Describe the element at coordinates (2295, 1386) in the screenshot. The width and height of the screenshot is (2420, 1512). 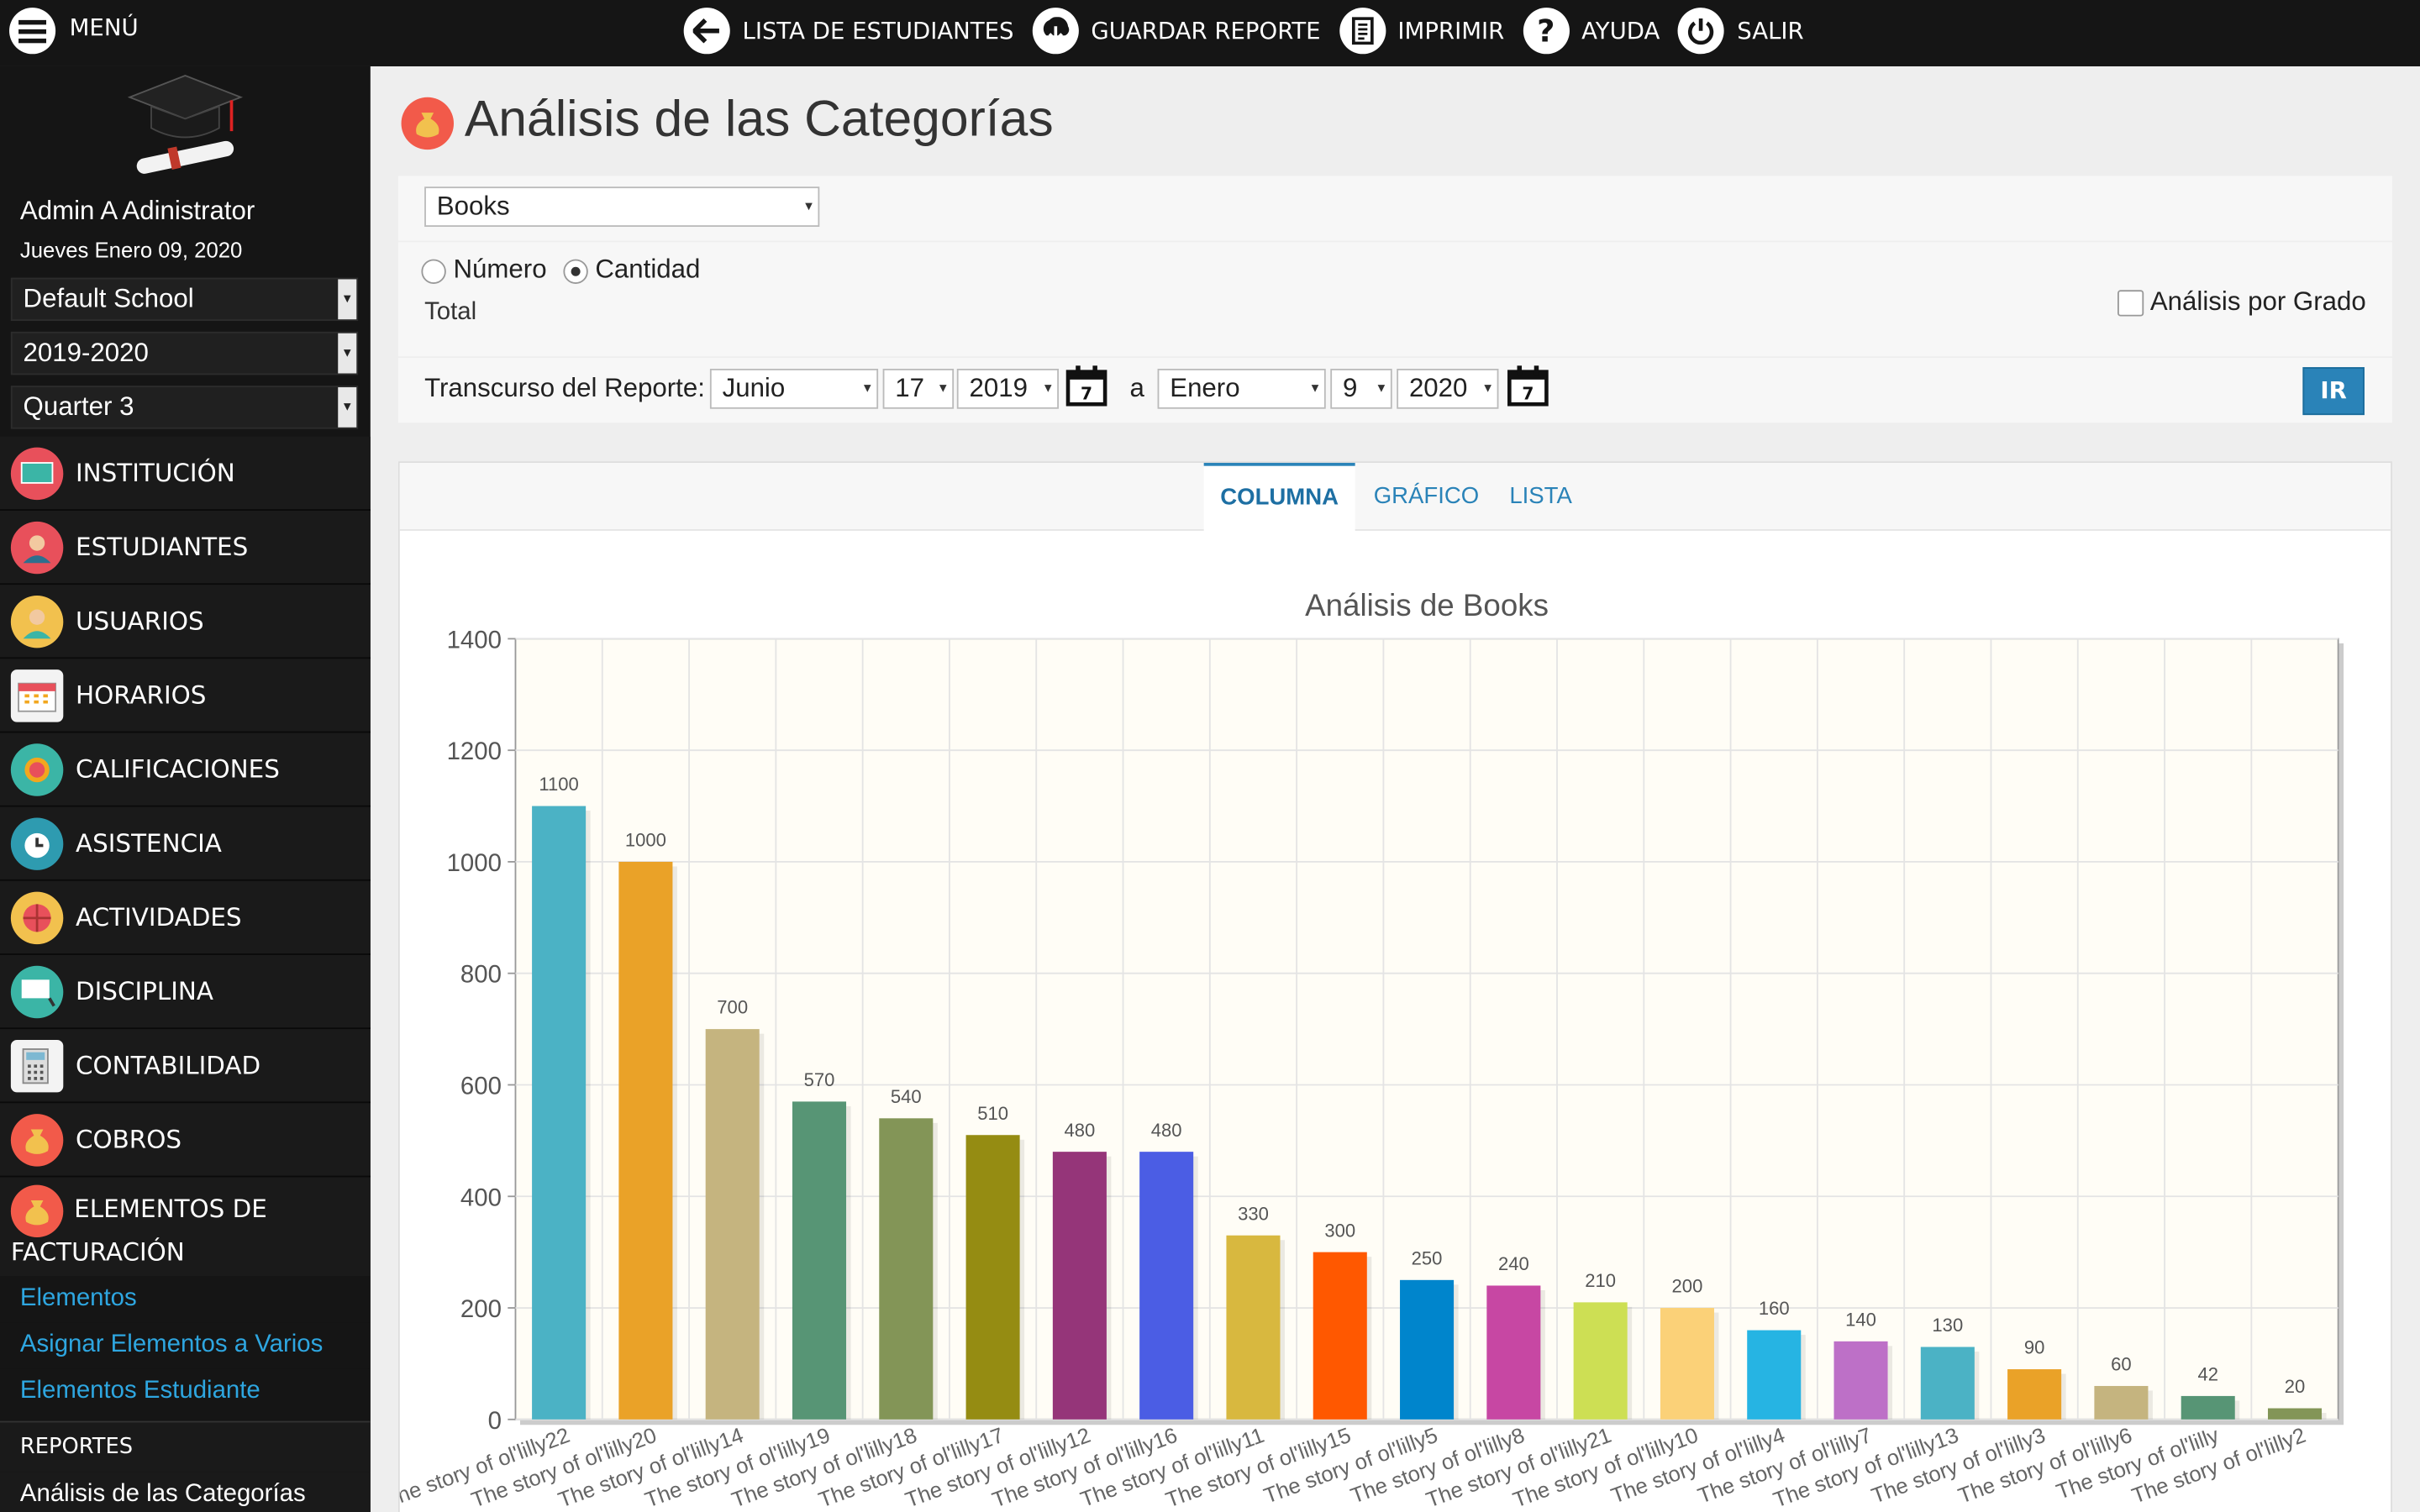
I see `bar-value-label: 20` at that location.